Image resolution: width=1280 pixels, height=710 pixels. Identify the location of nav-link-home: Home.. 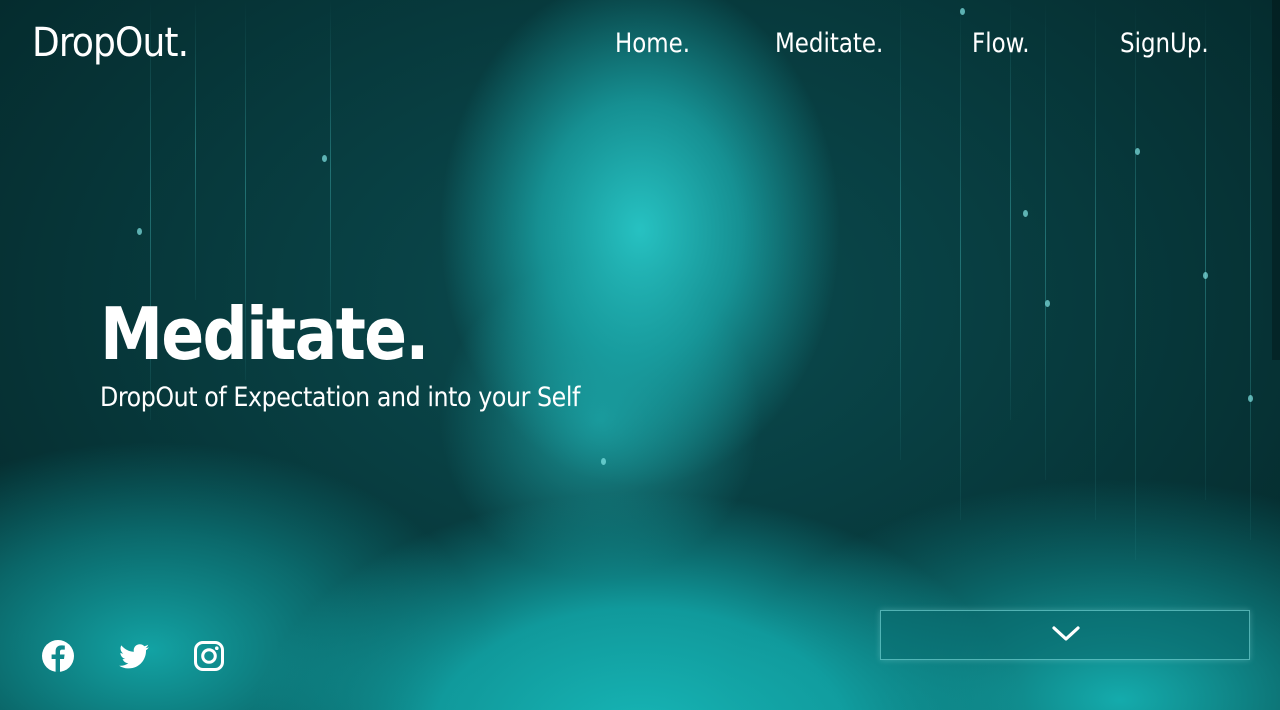
(652, 43).